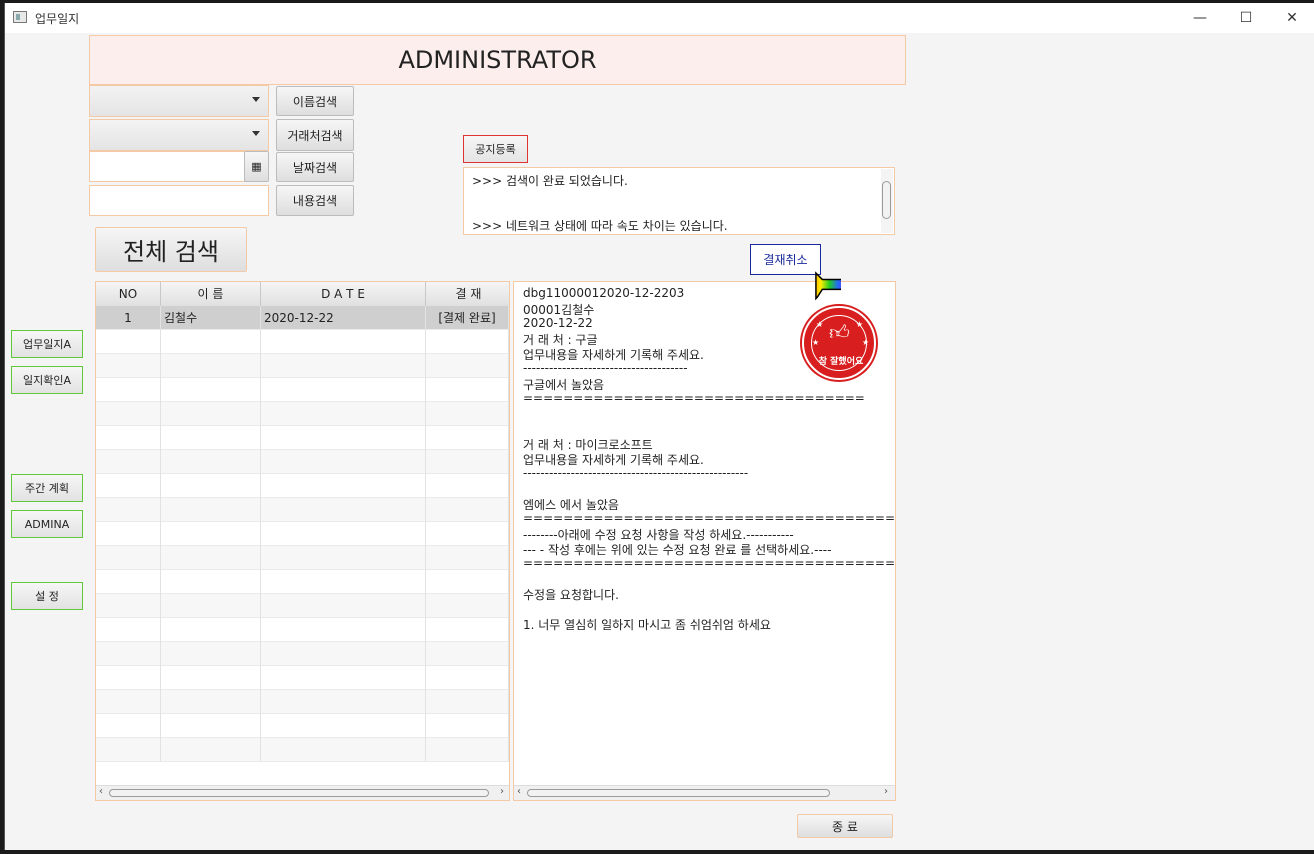 The width and height of the screenshot is (1314, 854). Describe the element at coordinates (128, 294) in the screenshot. I see `column-header-no: NO` at that location.